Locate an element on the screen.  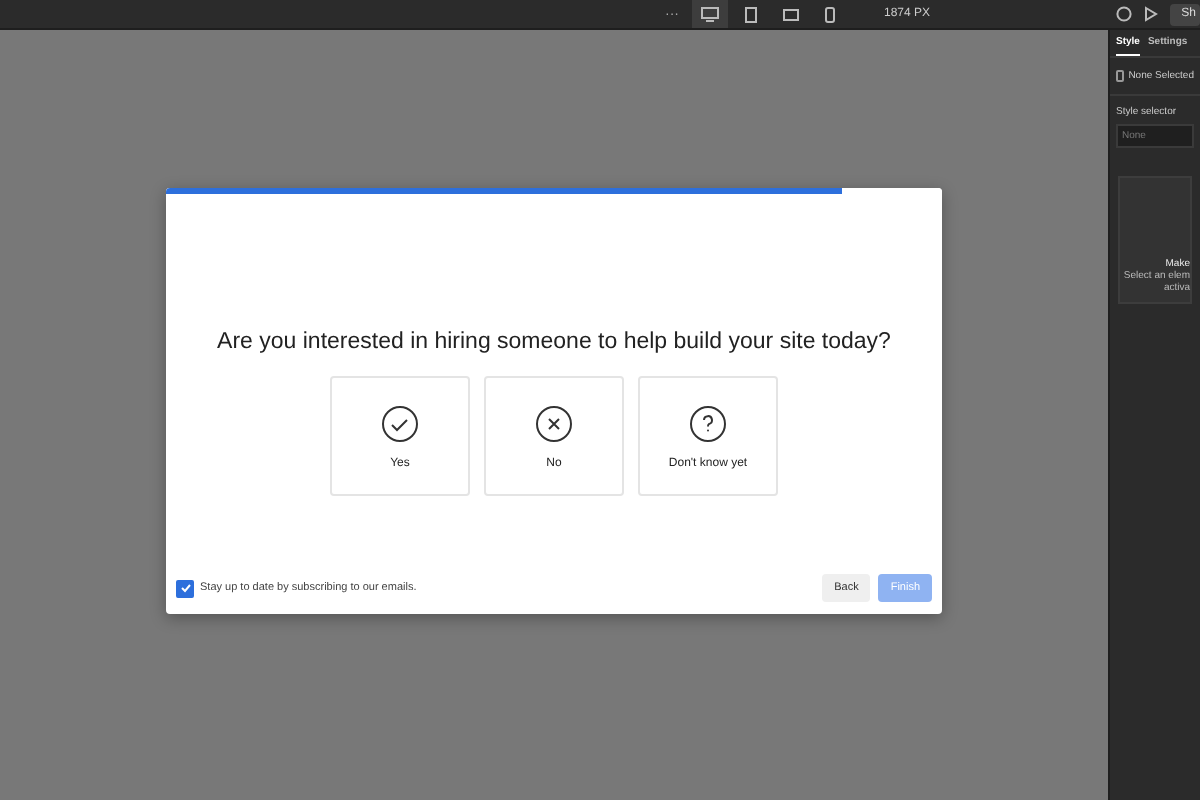
desktop-icon is located at coordinates (710, 14).